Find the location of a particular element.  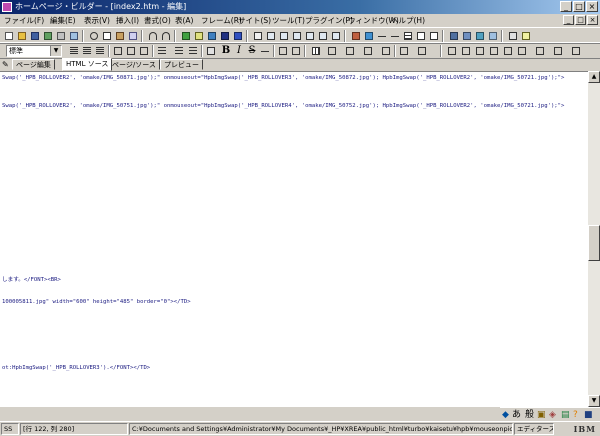

source-line: します。</FONT><BR> is located at coordinates (31, 280).